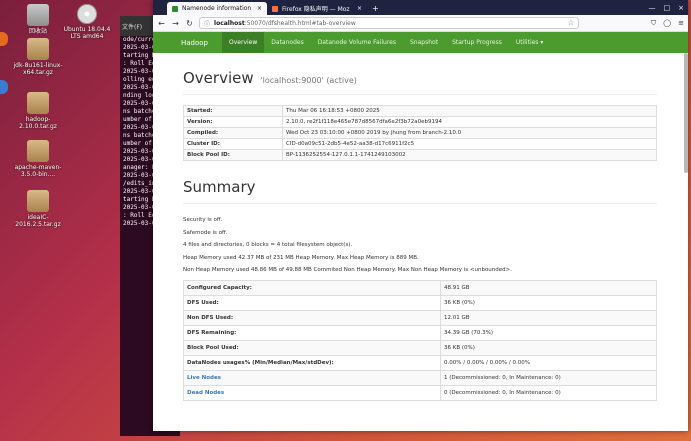 This screenshot has height=441, width=691. What do you see at coordinates (132, 27) in the screenshot?
I see `terminal-menu-file: 文件(F)` at bounding box center [132, 27].